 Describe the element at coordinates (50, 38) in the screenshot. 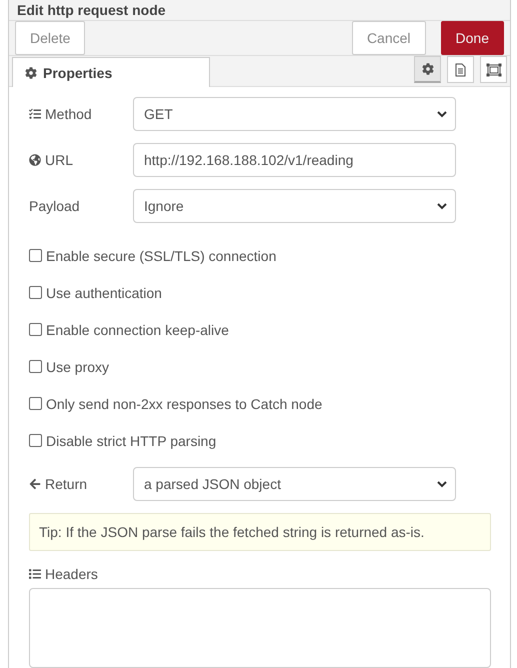

I see `button: Delete` at that location.